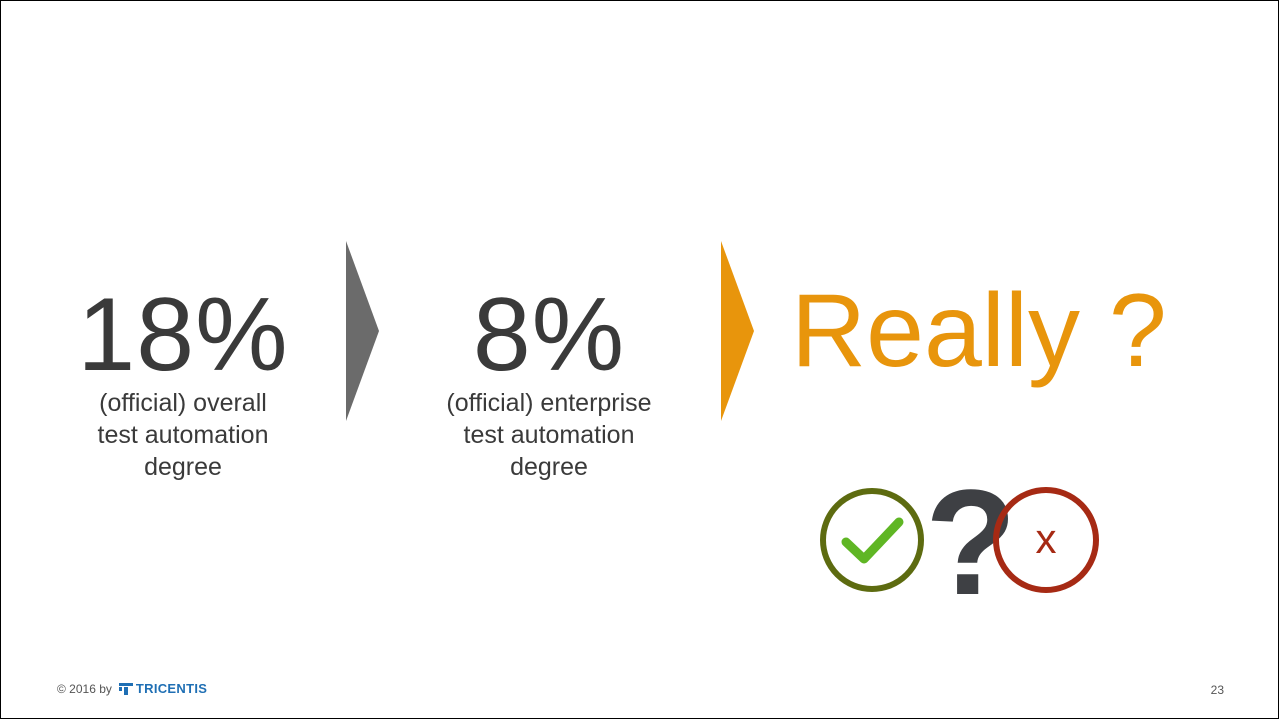 Image resolution: width=1279 pixels, height=719 pixels. I want to click on x-mark: x, so click(1046, 538).